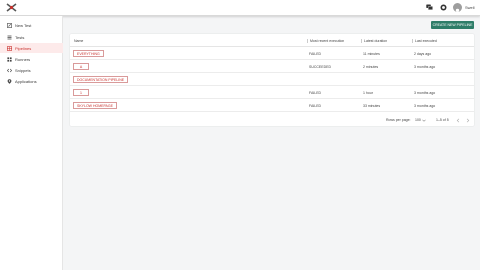  What do you see at coordinates (95, 105) in the screenshot?
I see `pipeline-name-chip: SKYLOW HOMEPAGE` at bounding box center [95, 105].